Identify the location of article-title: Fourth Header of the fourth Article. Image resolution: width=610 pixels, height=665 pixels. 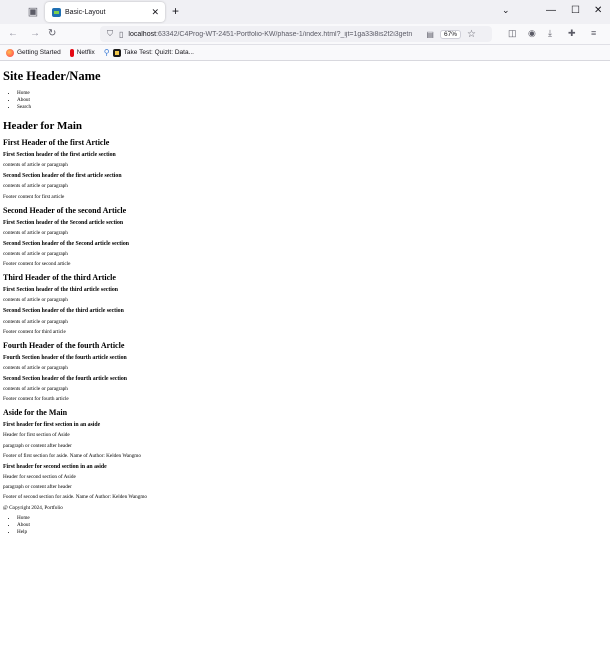
(64, 345).